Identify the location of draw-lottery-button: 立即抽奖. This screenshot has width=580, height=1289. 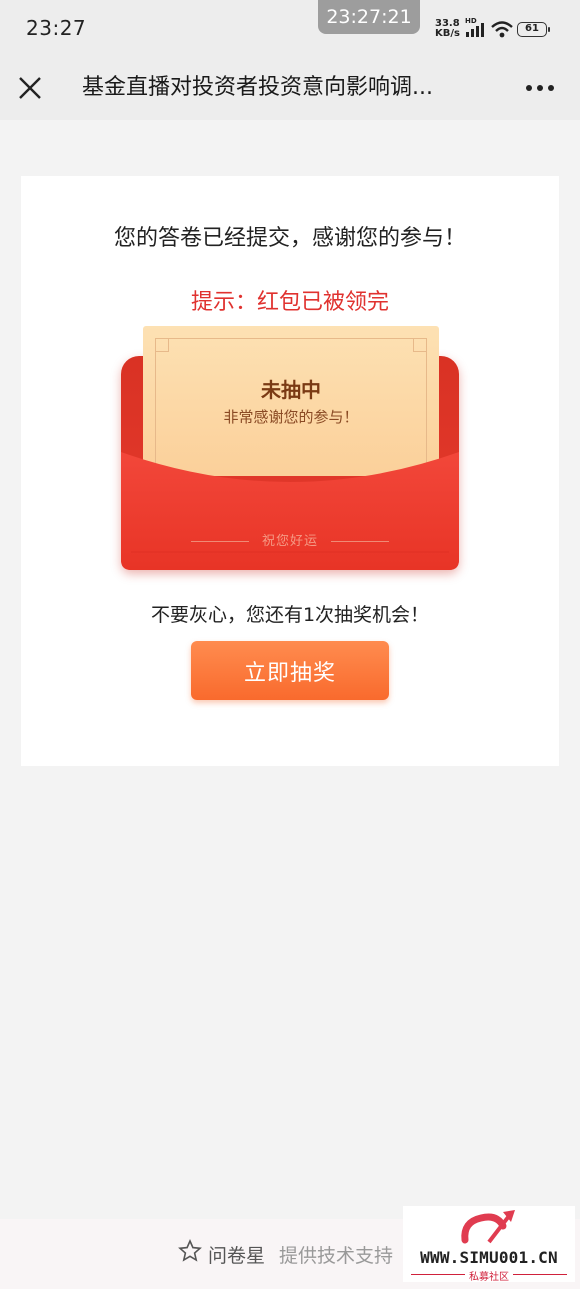
(290, 670).